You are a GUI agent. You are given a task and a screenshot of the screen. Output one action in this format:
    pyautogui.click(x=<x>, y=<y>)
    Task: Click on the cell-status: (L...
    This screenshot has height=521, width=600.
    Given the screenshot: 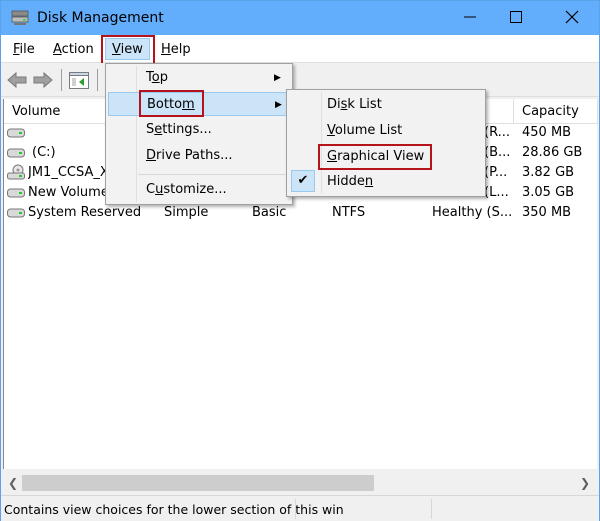 What is the action you would take?
    pyautogui.click(x=496, y=192)
    